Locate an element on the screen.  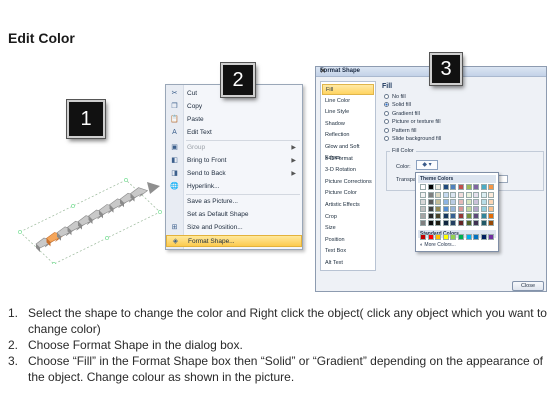
nav-item-alt-text: Alt Text is located at coordinates (348, 263).